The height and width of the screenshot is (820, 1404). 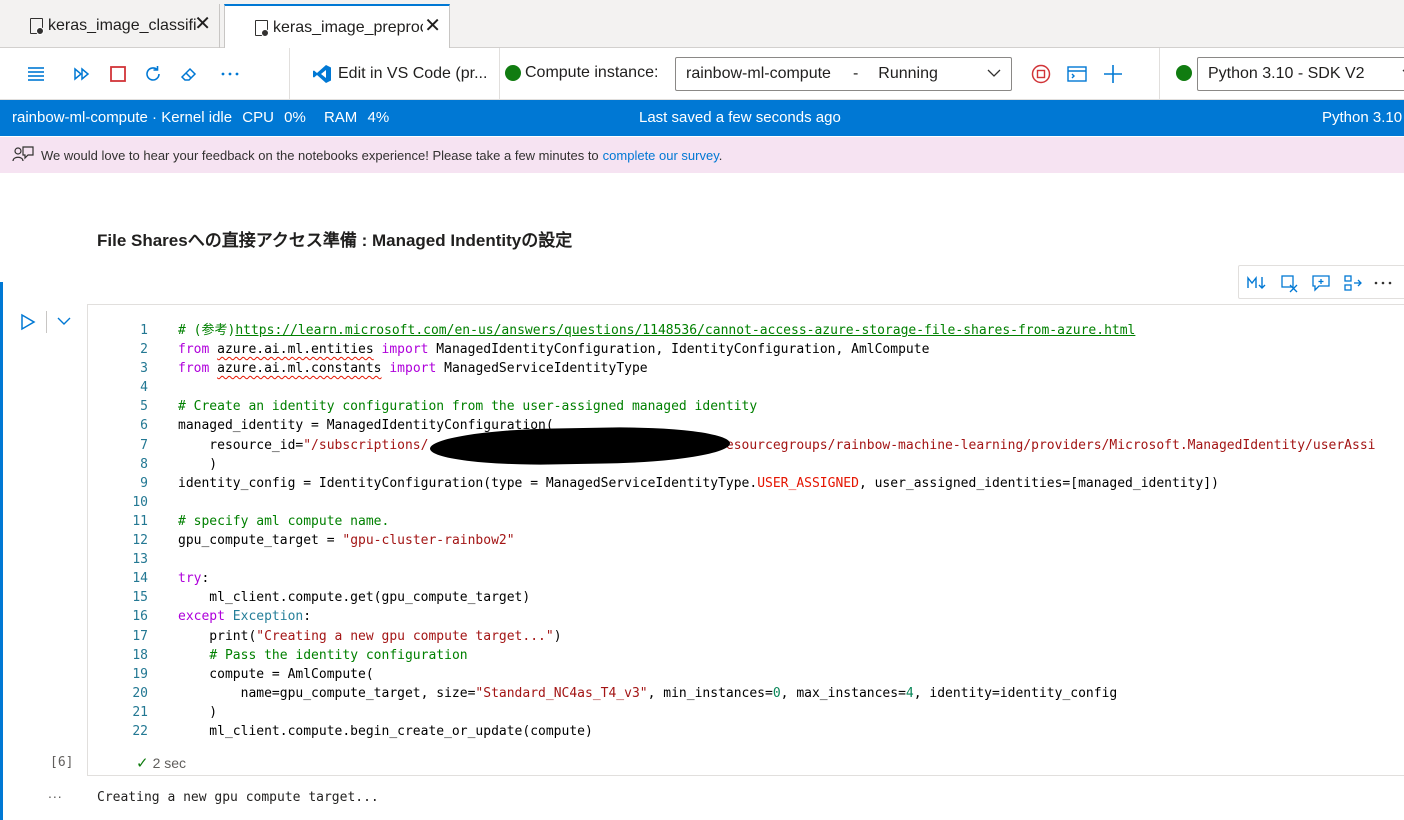 I want to click on execution-duration: 2 sec, so click(x=169, y=763).